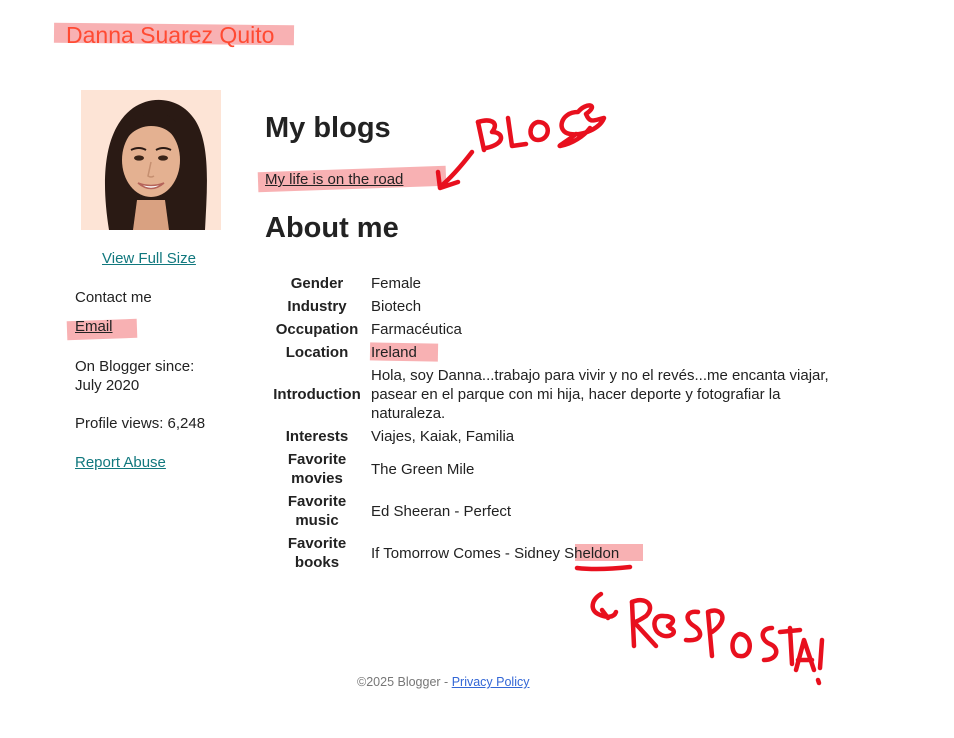  I want to click on about-value: The Green Mile, so click(423, 469).